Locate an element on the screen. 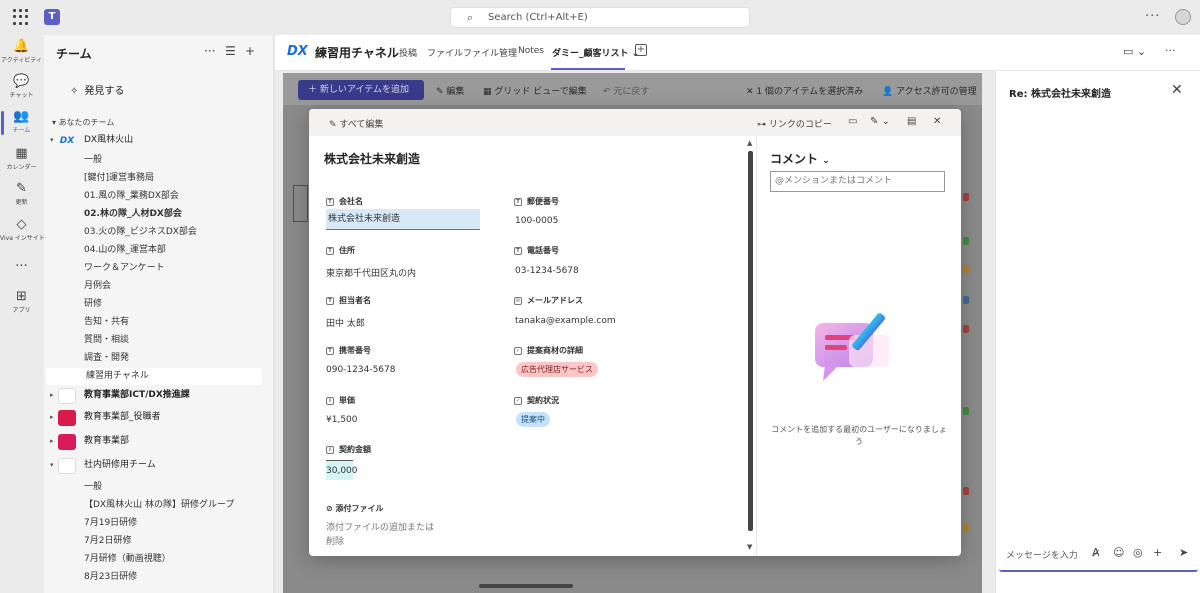  edit-form-icon: ✎ ⌄ is located at coordinates (880, 121).